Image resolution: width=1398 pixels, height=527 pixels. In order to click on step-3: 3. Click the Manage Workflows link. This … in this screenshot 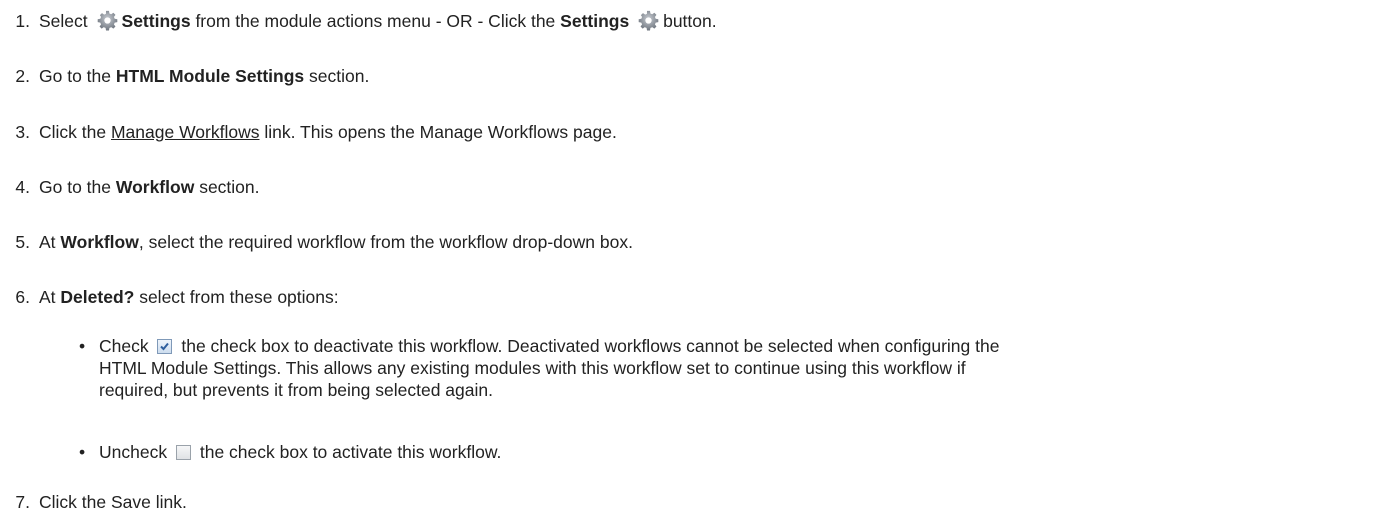, I will do `click(308, 132)`.